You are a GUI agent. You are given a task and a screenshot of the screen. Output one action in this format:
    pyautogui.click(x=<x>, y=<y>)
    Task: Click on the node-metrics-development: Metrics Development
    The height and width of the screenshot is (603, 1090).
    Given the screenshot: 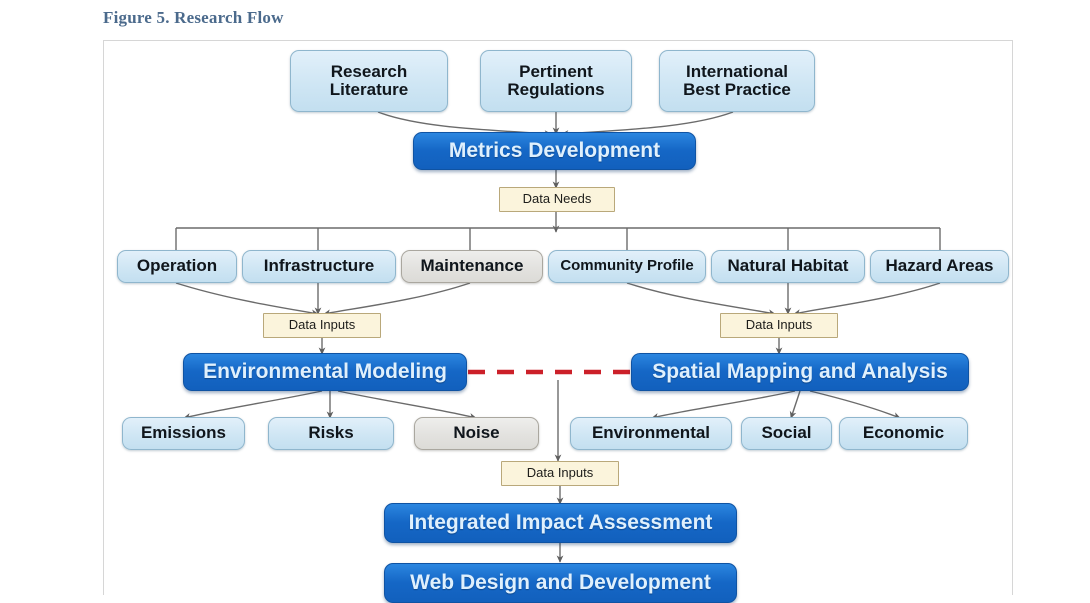 What is the action you would take?
    pyautogui.click(x=554, y=151)
    